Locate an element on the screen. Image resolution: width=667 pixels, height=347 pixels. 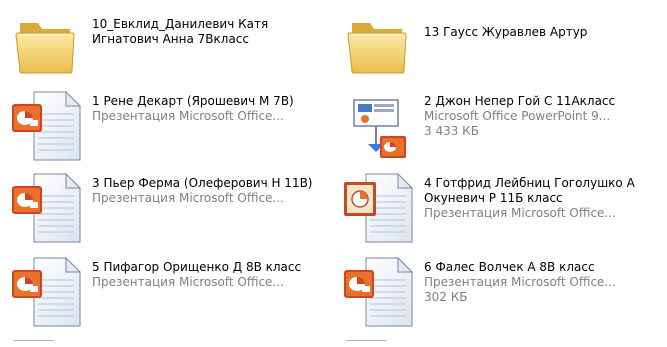
item-size: 3 433 КБ is located at coordinates (451, 131).